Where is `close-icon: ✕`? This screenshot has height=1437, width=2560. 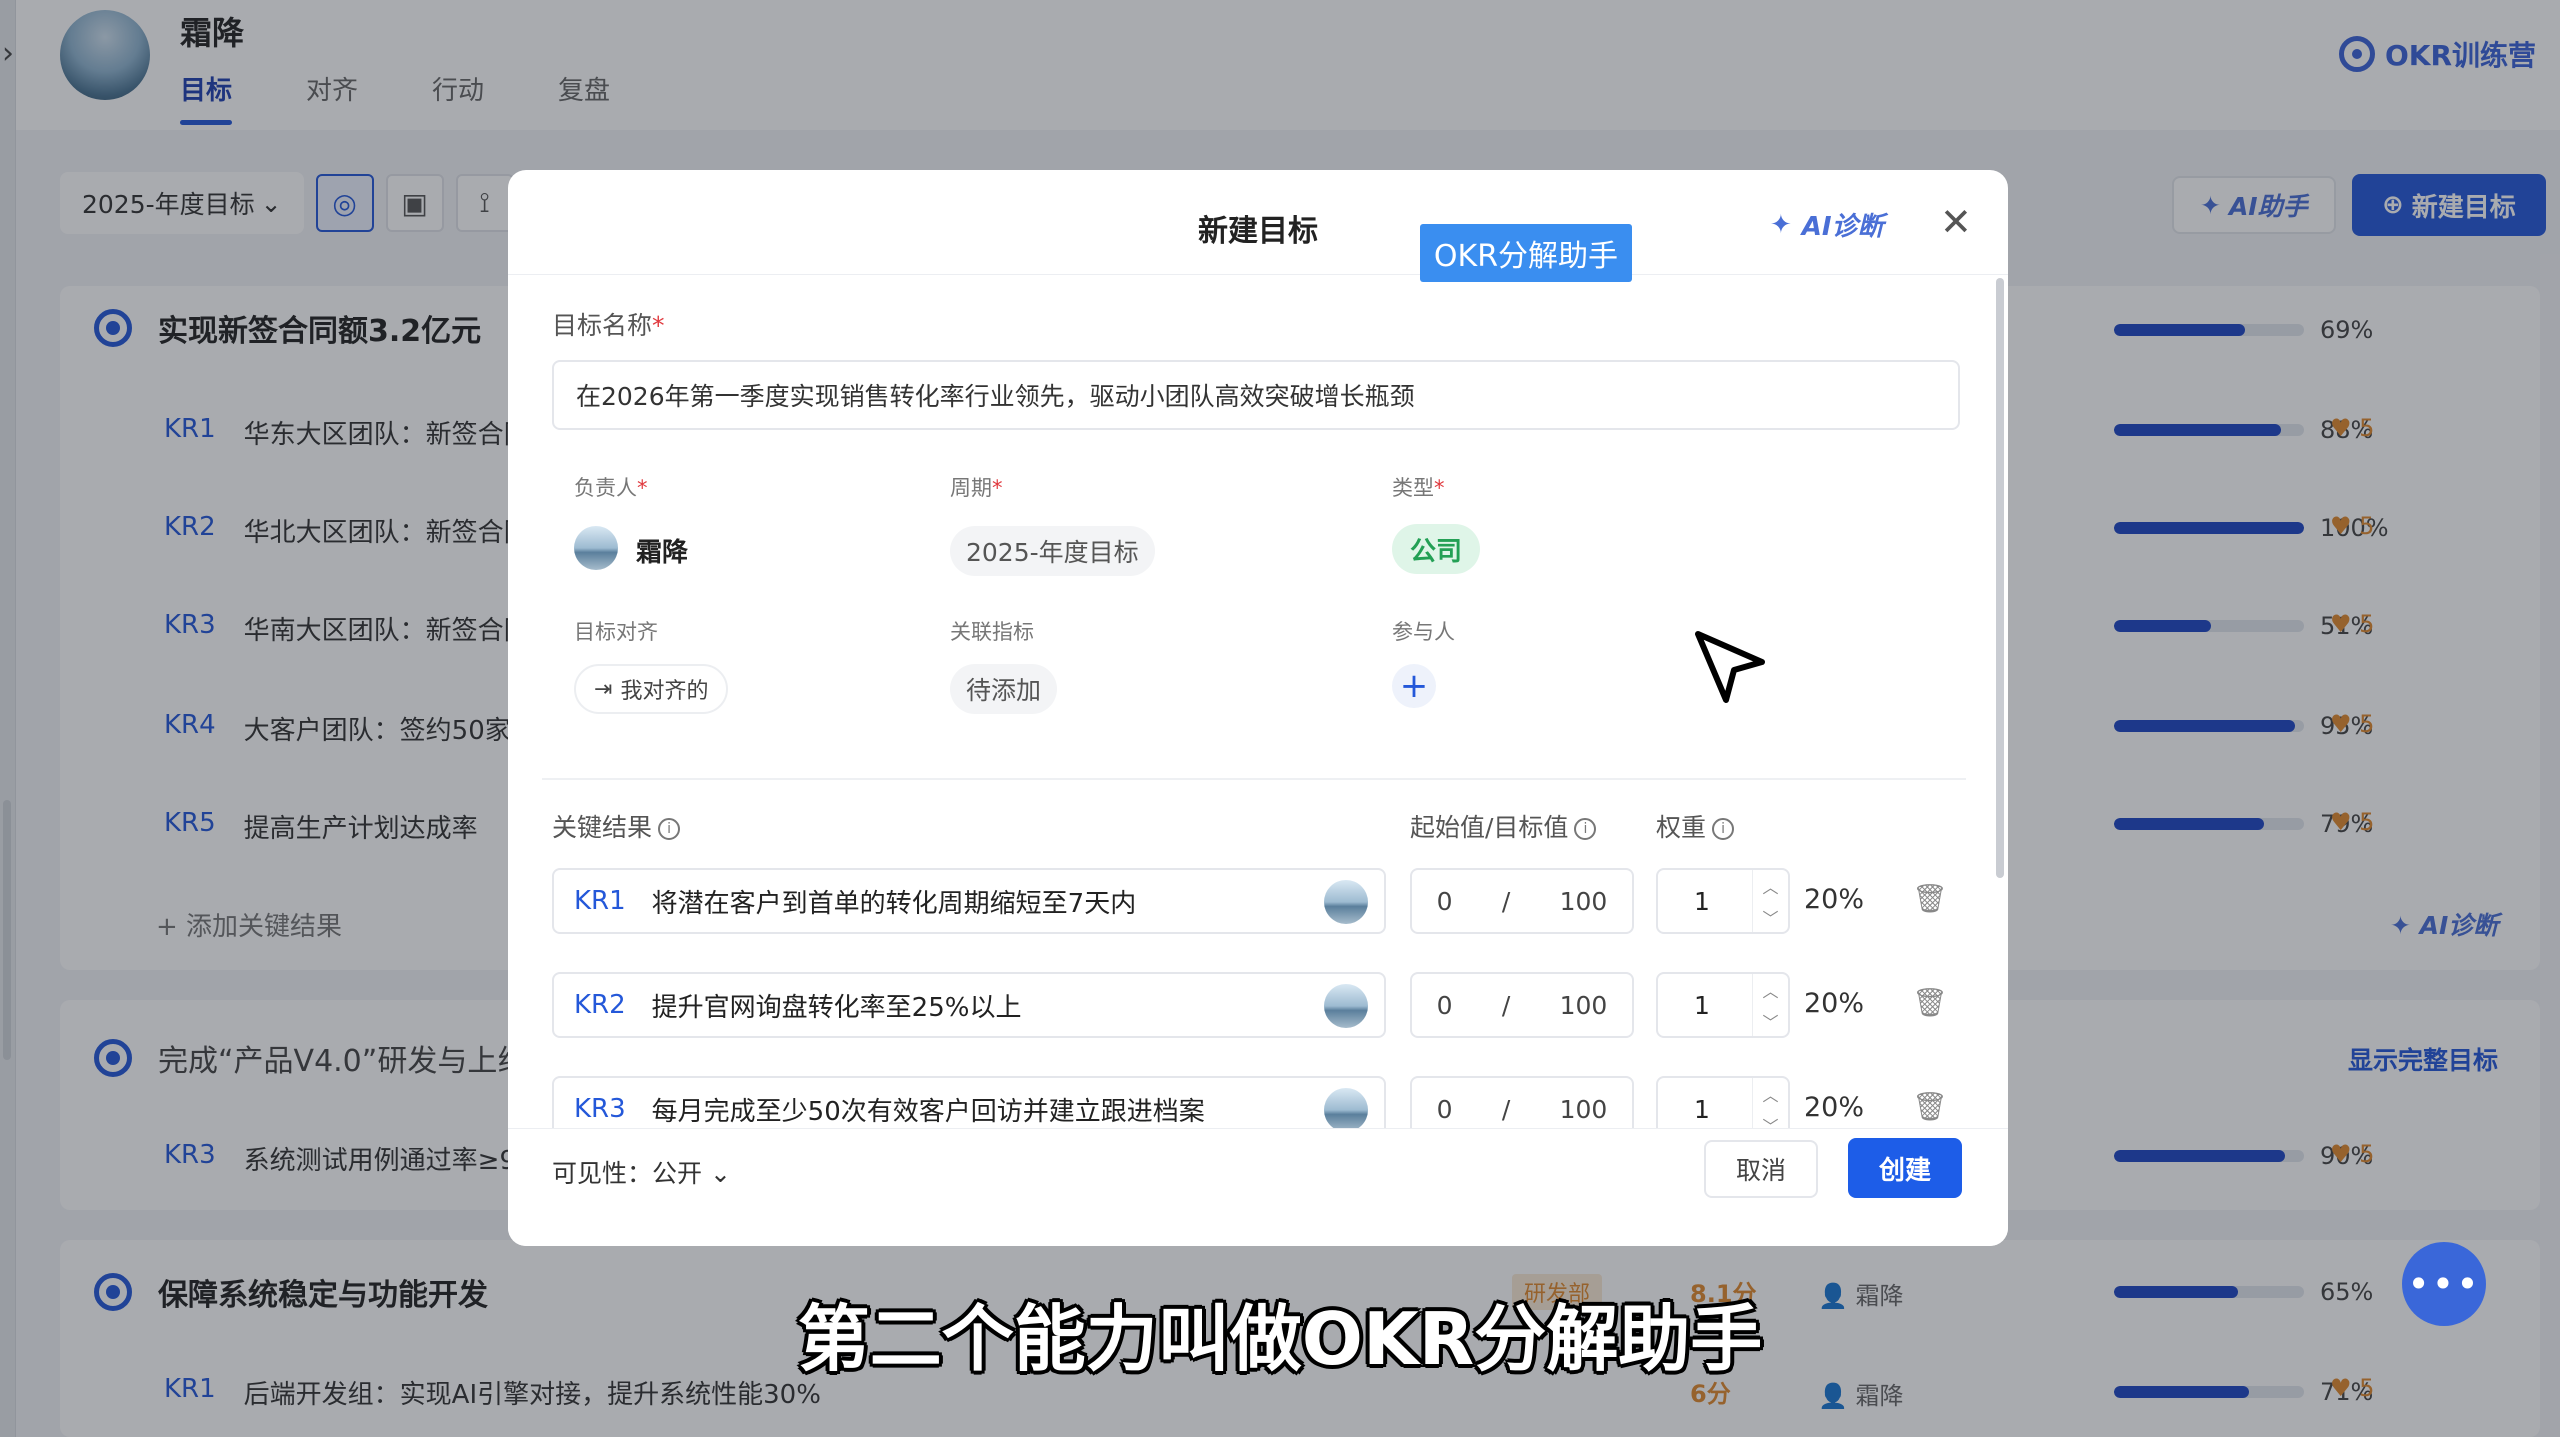
close-icon: ✕ is located at coordinates (1956, 222).